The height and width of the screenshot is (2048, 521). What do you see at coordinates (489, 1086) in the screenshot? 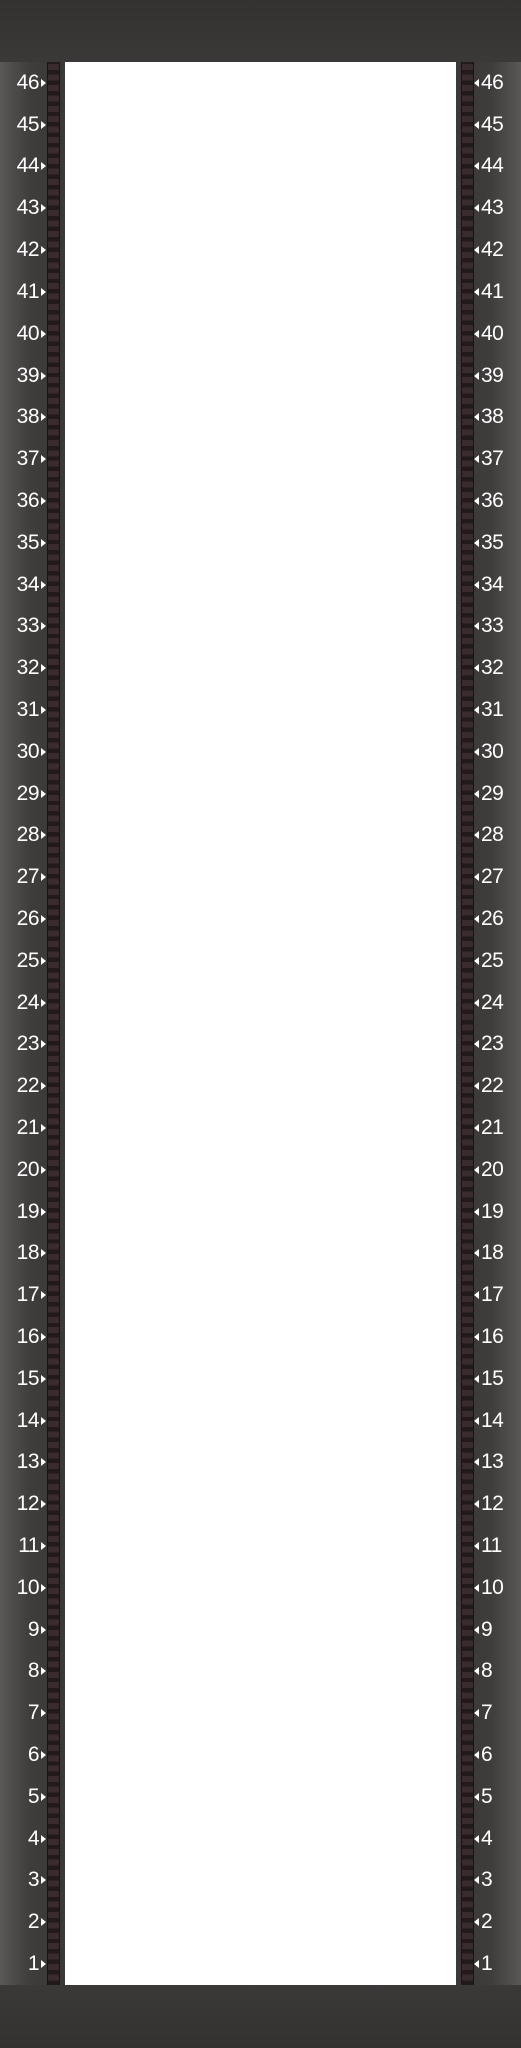
I see `unit-label-right: 22` at bounding box center [489, 1086].